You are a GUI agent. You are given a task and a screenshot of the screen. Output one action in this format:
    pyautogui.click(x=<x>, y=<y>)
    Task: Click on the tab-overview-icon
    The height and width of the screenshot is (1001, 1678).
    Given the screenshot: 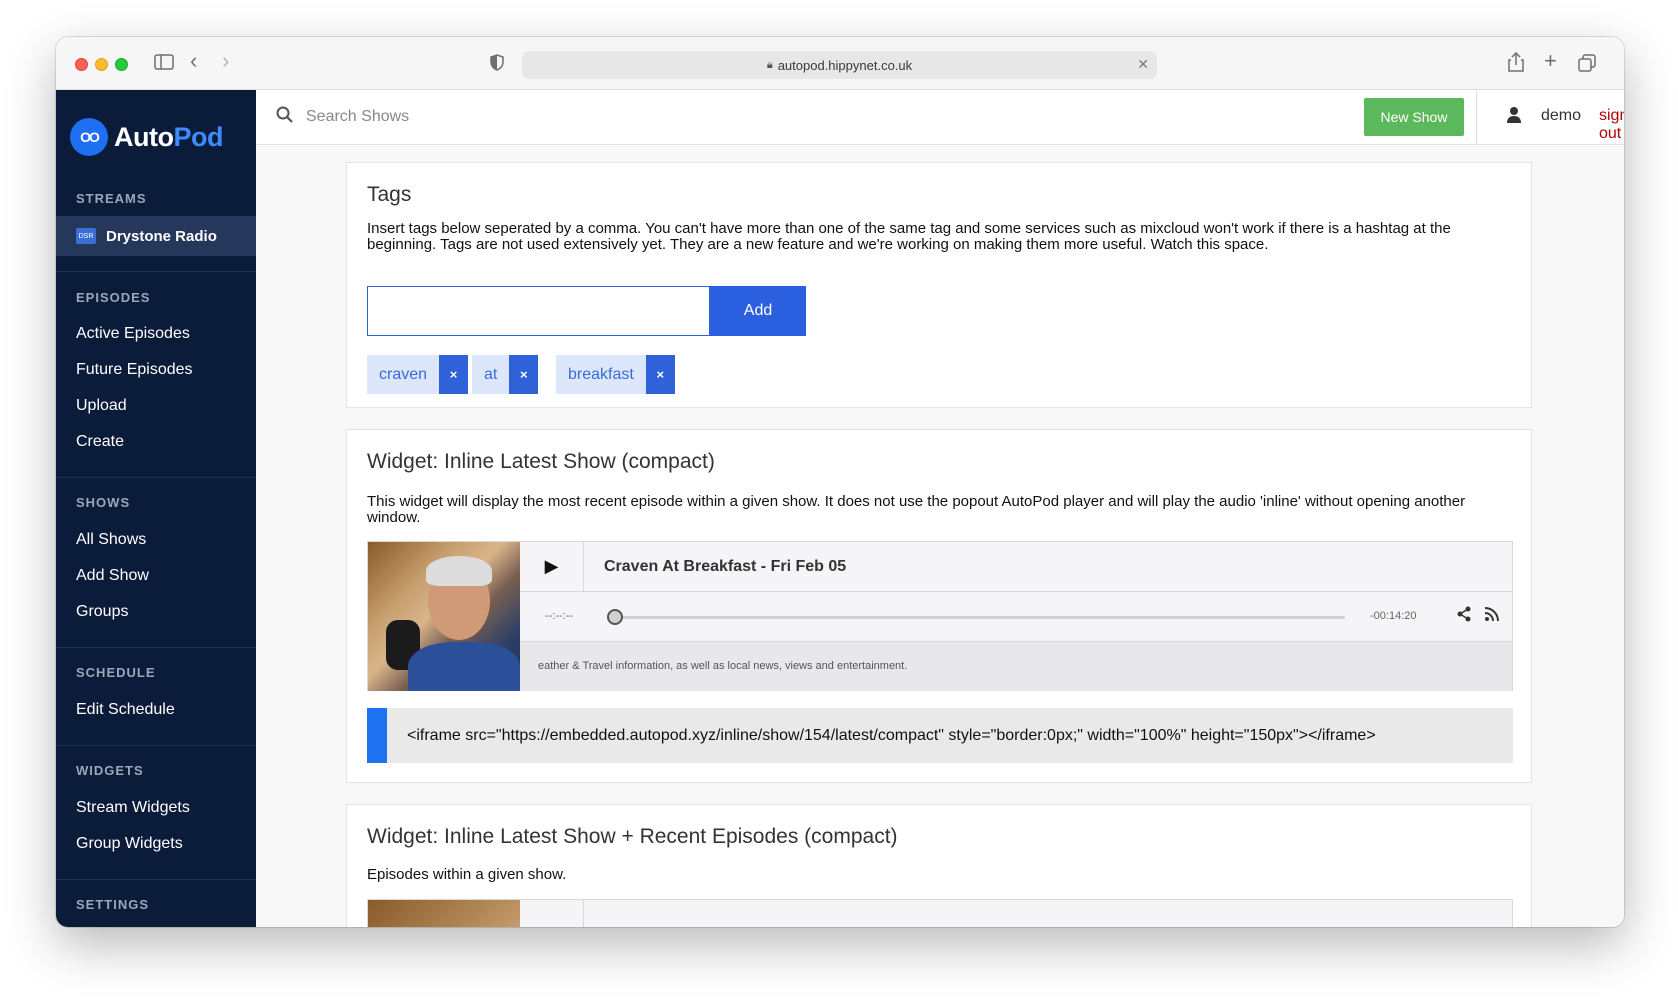 What is the action you would take?
    pyautogui.click(x=1587, y=65)
    